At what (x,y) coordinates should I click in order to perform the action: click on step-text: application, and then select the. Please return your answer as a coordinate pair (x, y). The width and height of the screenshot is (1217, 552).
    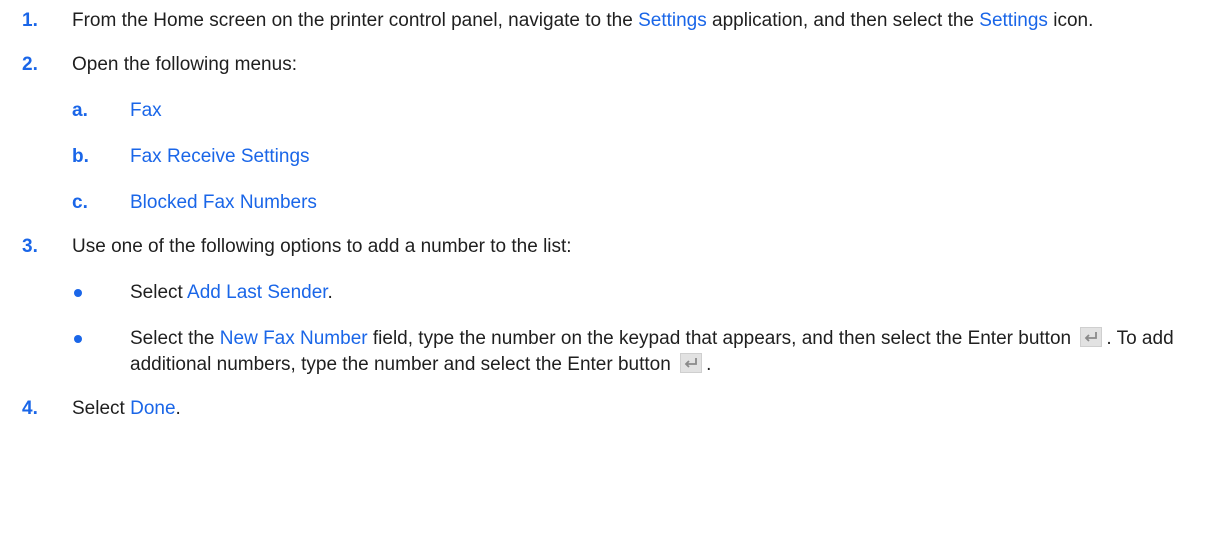
    Looking at the image, I should click on (843, 20).